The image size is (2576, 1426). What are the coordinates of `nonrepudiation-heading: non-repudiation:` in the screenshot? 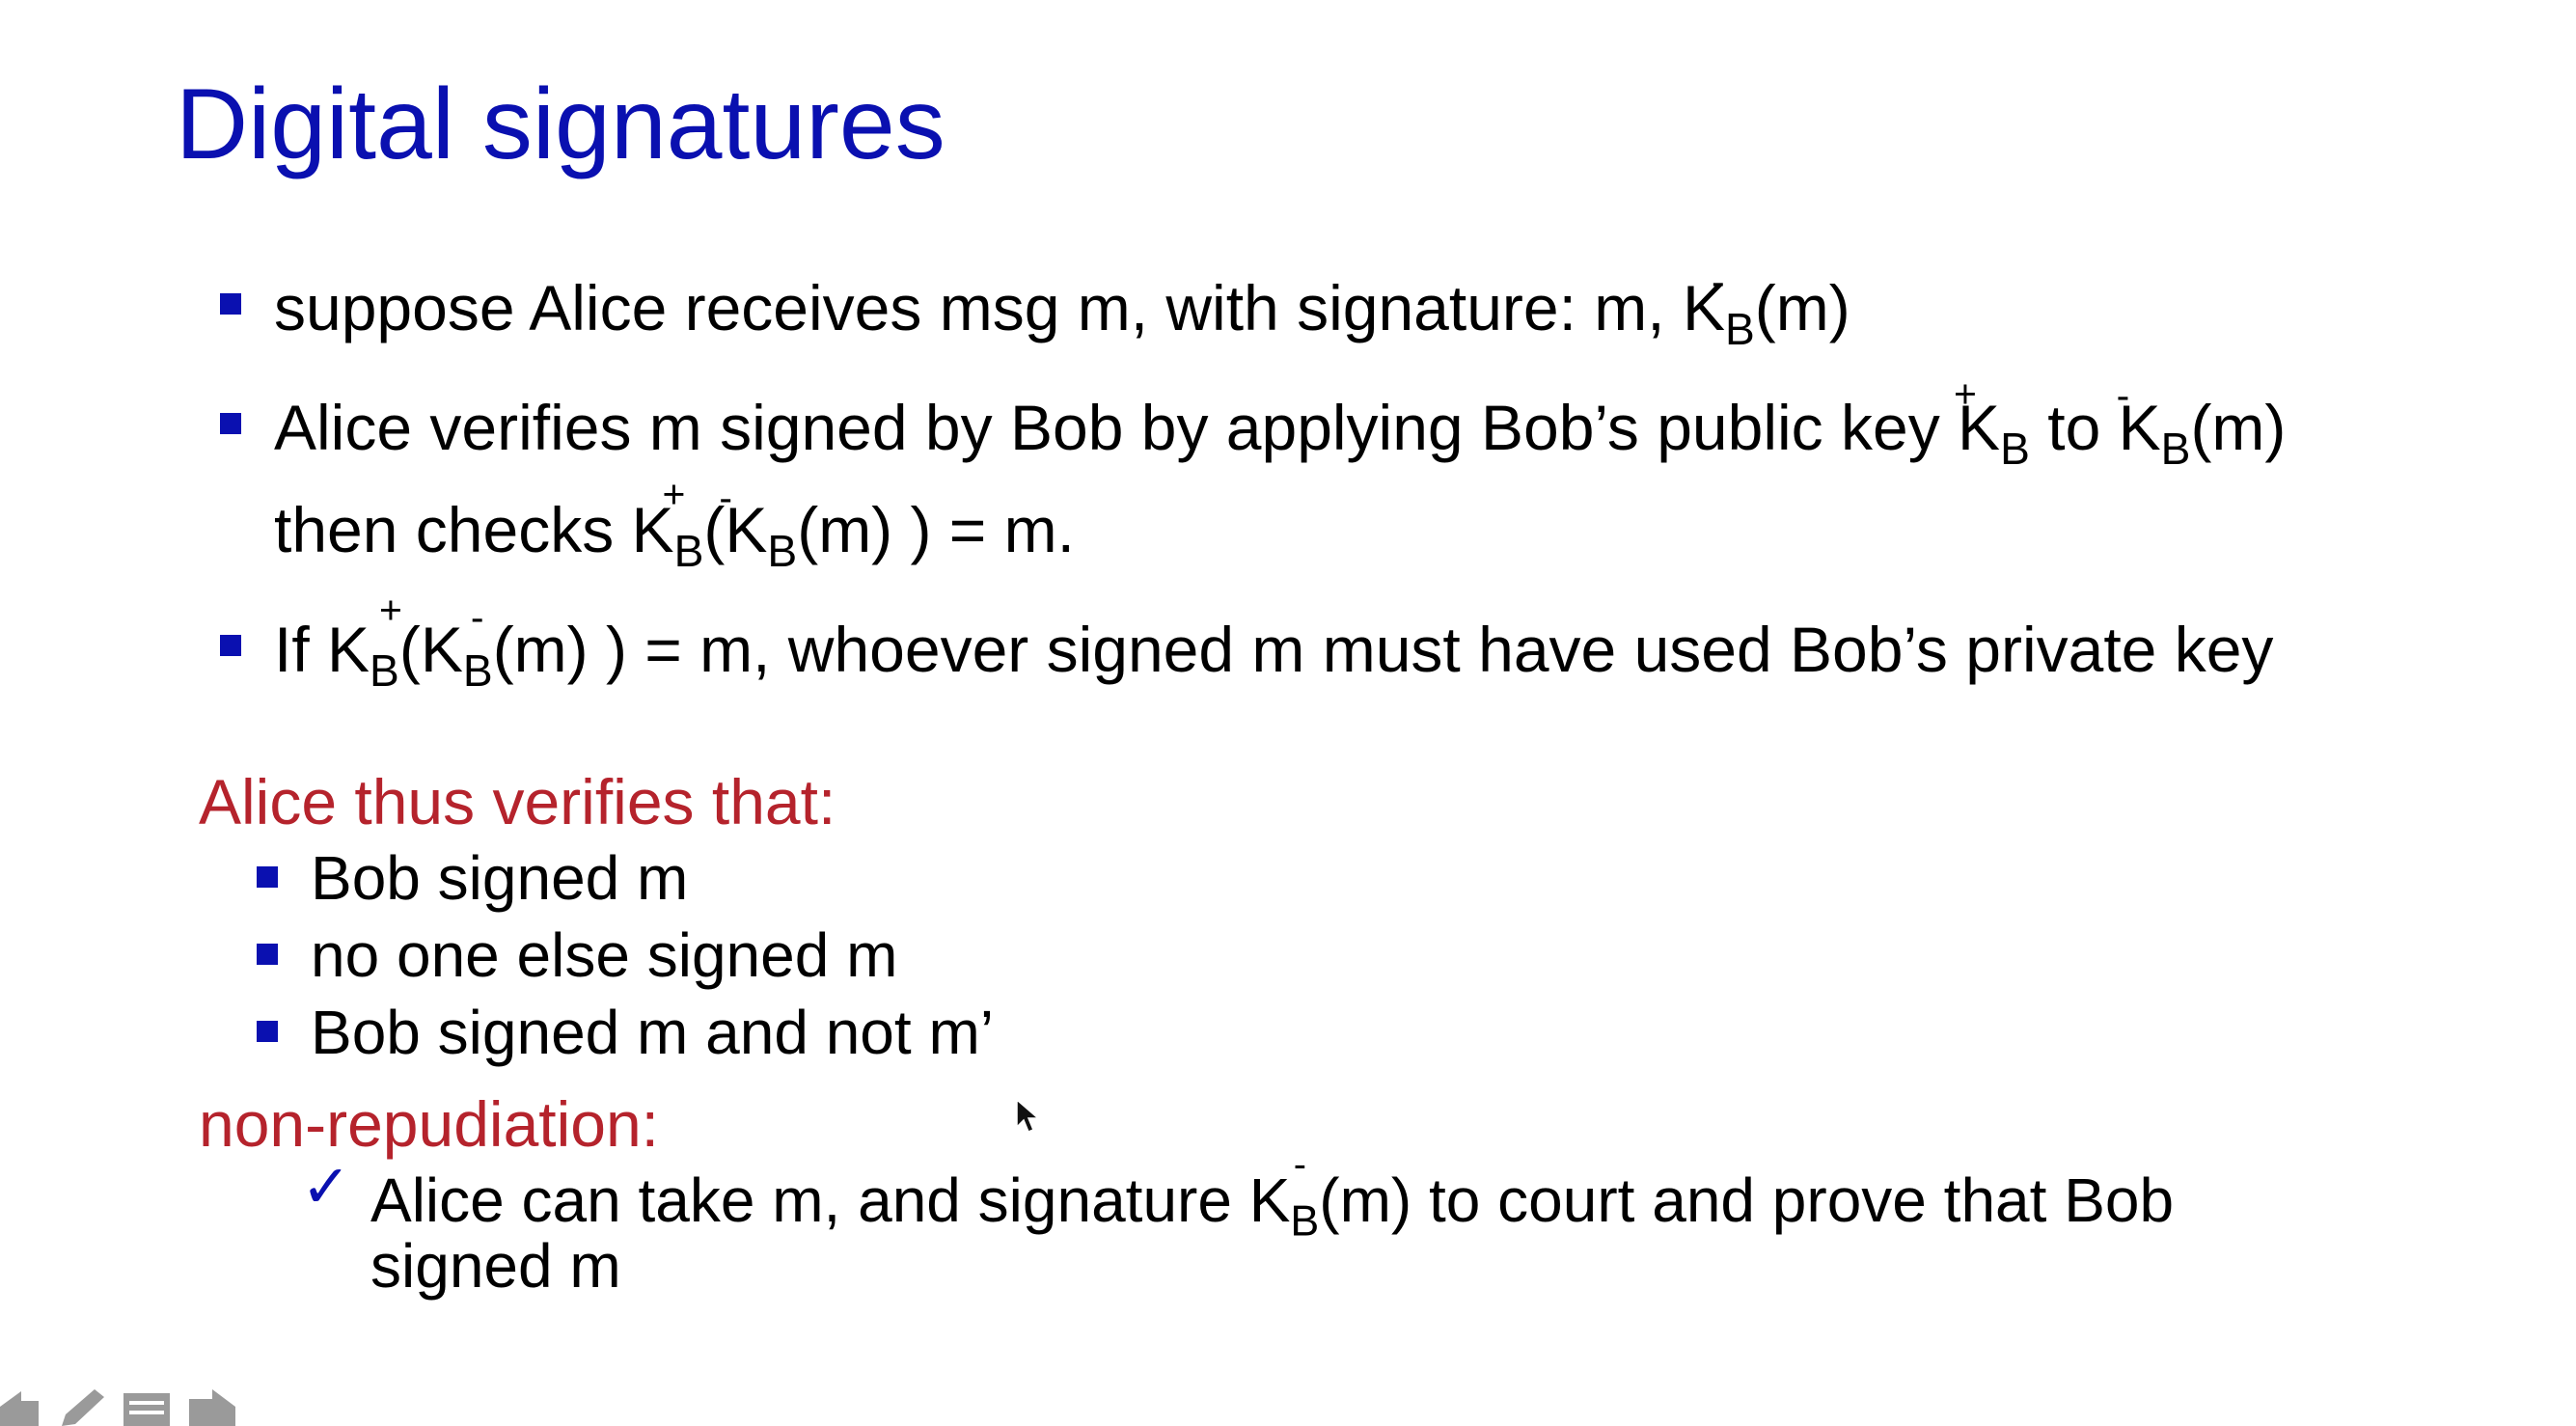 It's located at (429, 1124).